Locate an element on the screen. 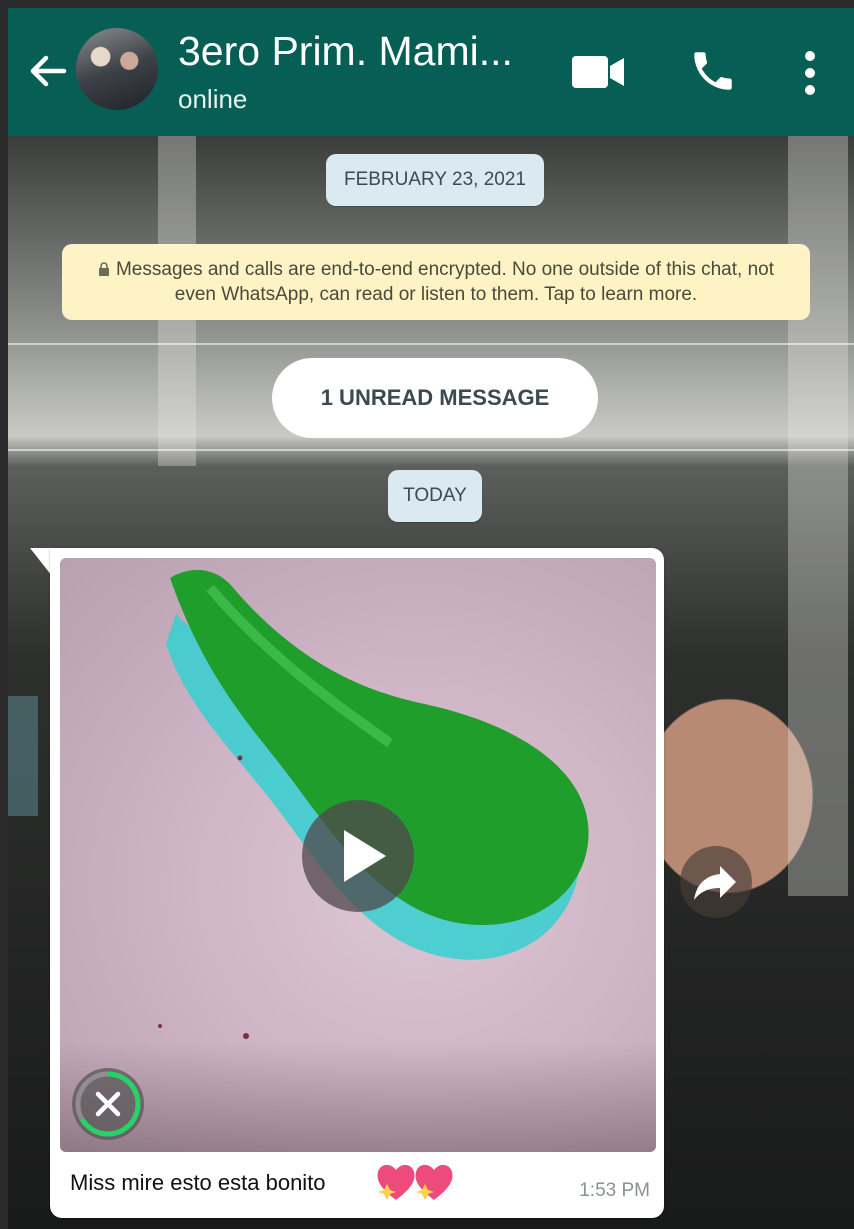  back-arrow-icon is located at coordinates (49, 71).